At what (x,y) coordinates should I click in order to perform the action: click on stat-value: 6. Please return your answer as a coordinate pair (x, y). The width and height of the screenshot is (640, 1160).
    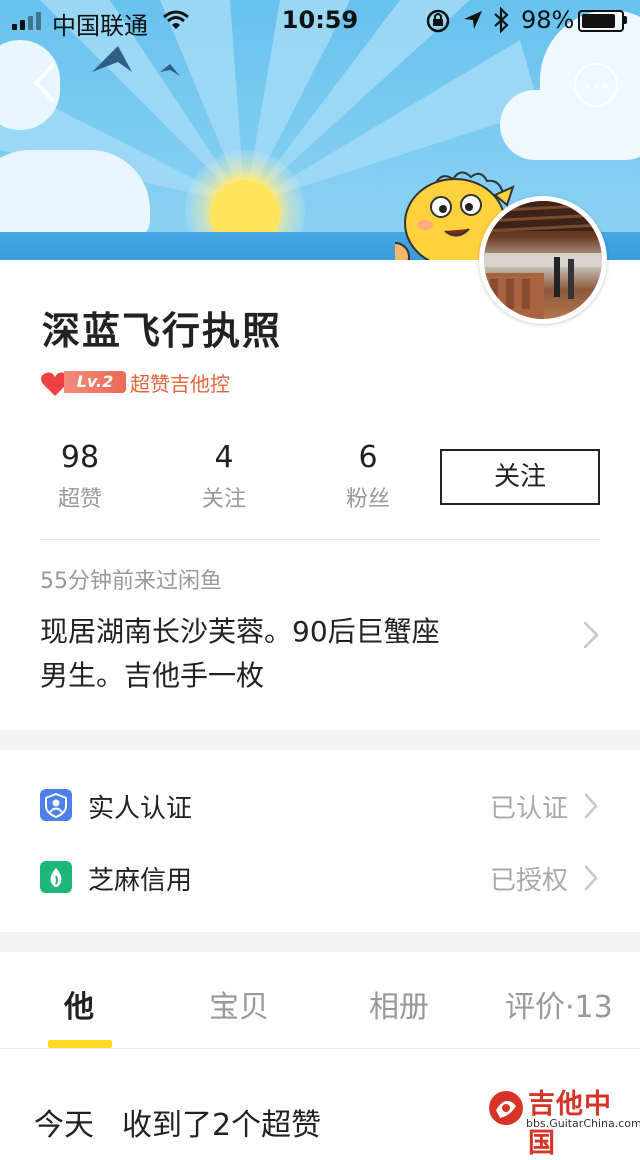
    Looking at the image, I should click on (368, 457).